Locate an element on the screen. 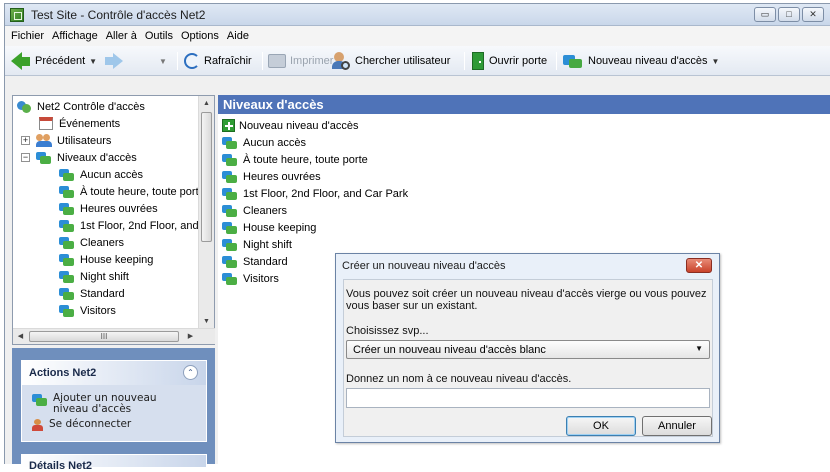  scroll-thumb: III is located at coordinates (104, 336).